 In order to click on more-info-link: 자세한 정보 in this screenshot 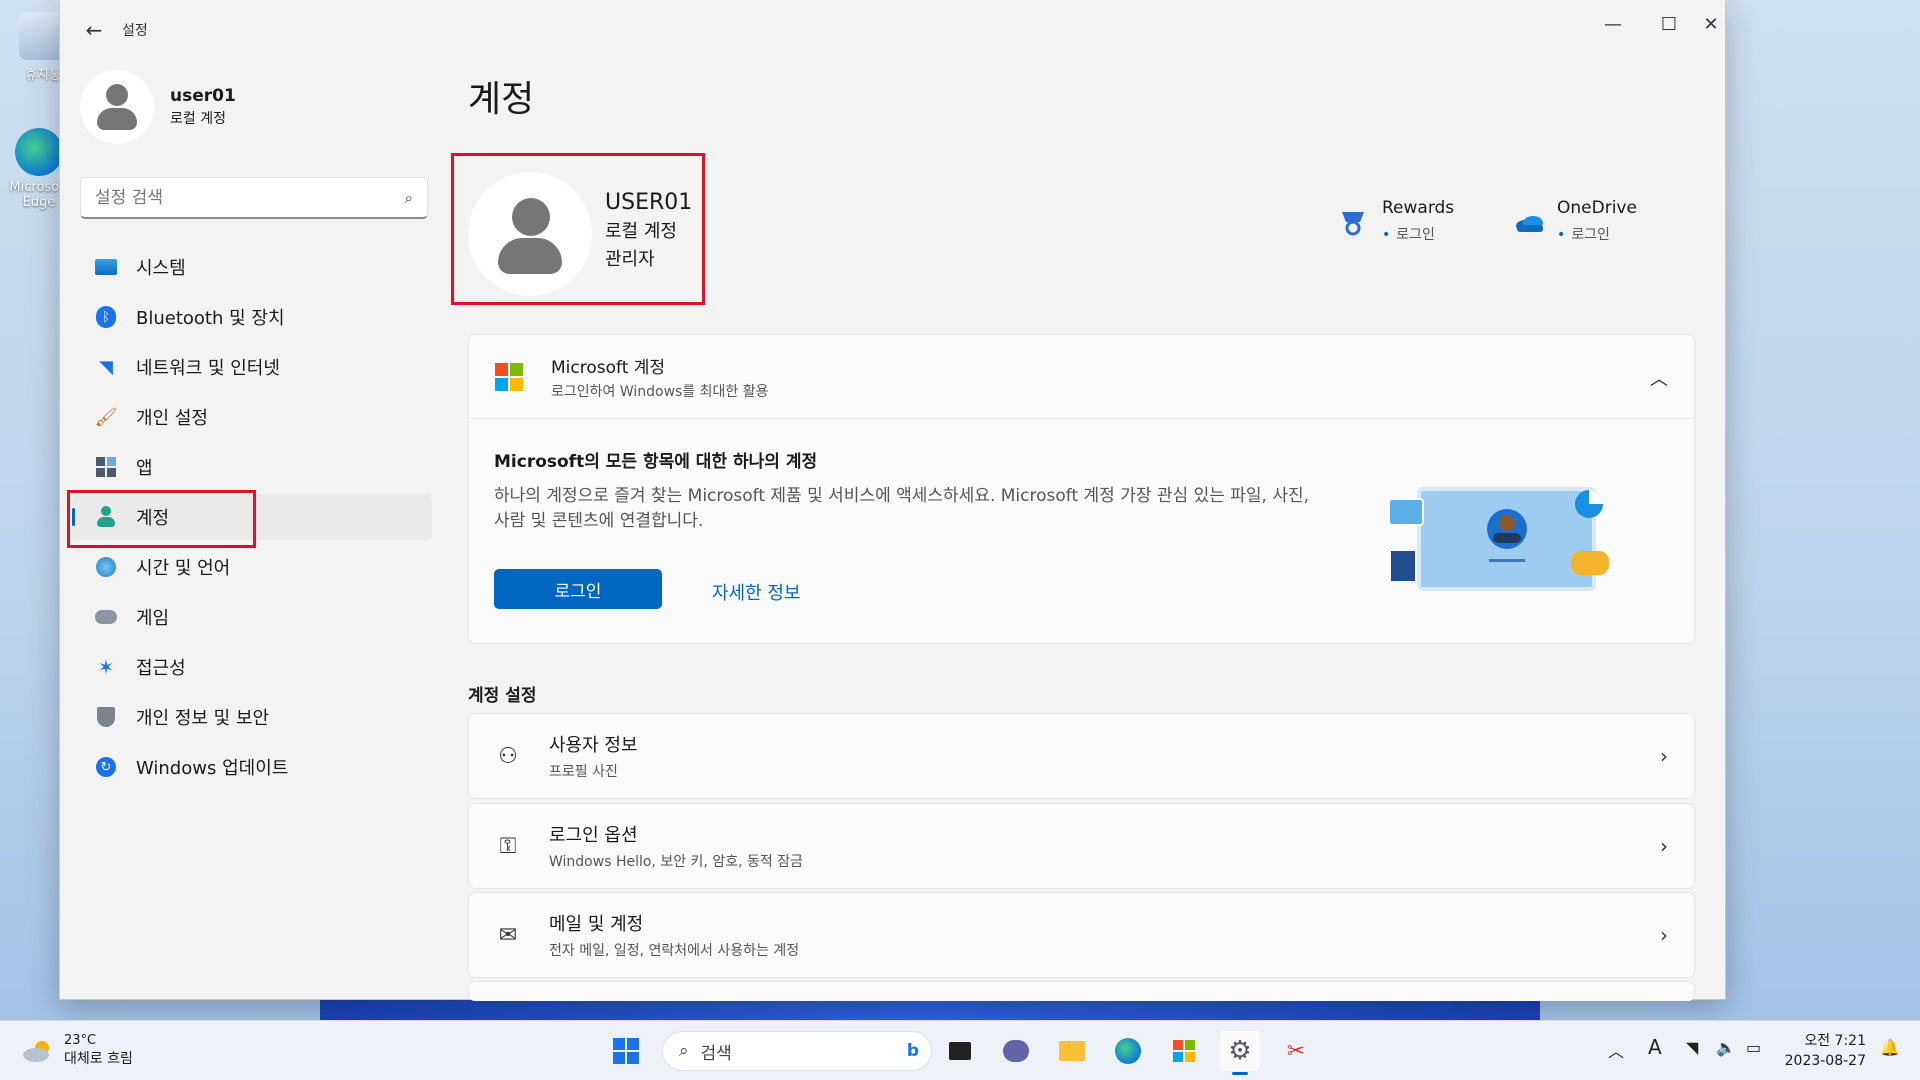, I will do `click(756, 592)`.